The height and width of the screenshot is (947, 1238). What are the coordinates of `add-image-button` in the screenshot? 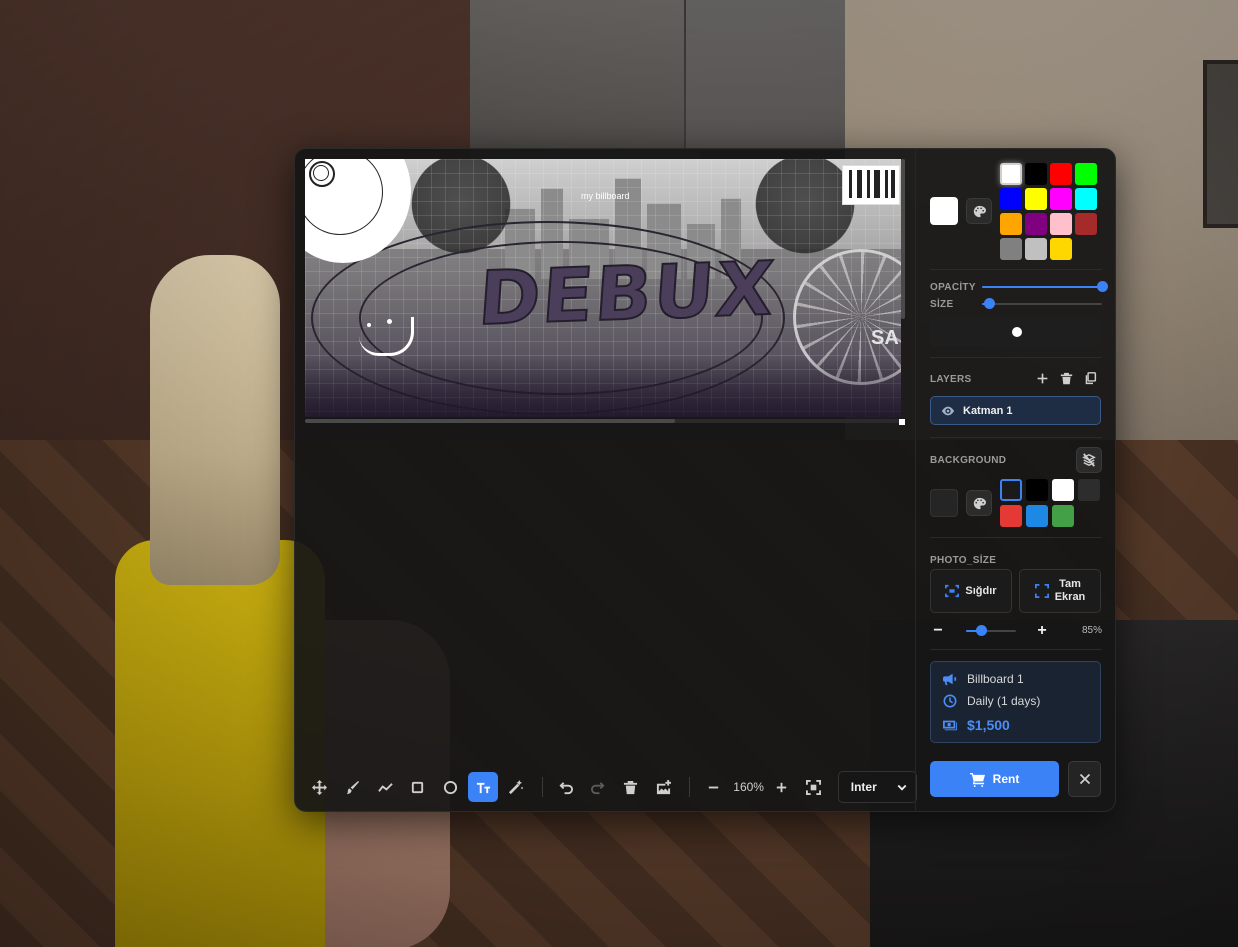 It's located at (664, 787).